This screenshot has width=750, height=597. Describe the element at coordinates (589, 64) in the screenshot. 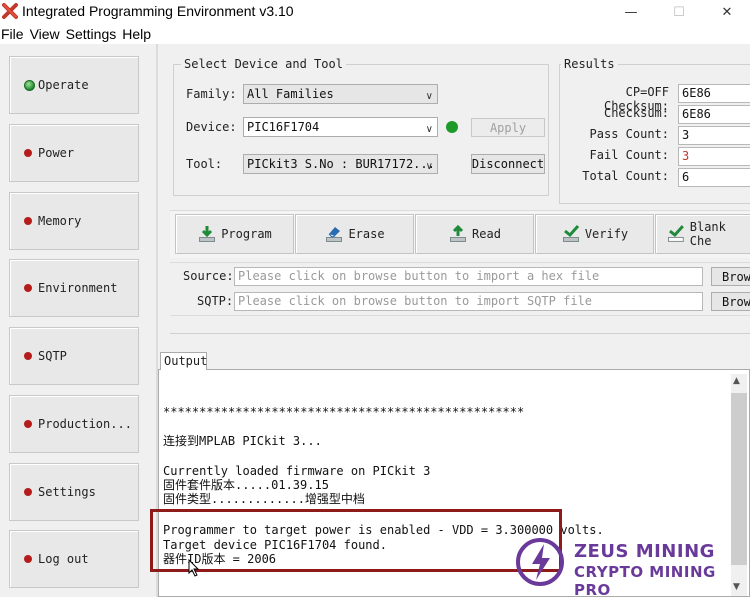

I see `results-group-title: Results` at that location.